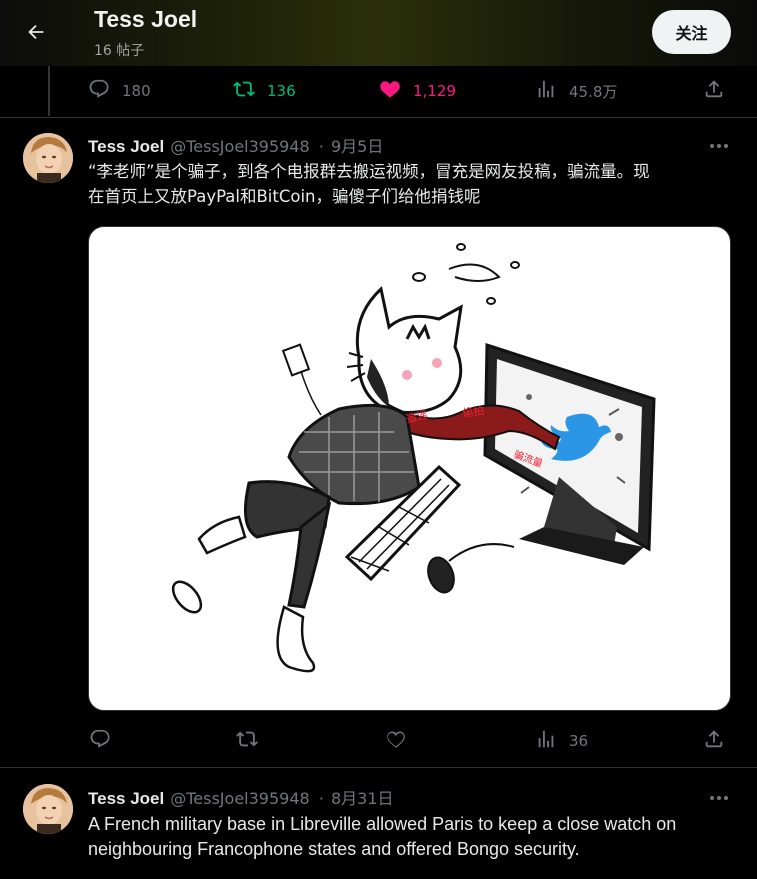 This screenshot has width=757, height=879. Describe the element at coordinates (36, 32) in the screenshot. I see `back-arrow-icon` at that location.